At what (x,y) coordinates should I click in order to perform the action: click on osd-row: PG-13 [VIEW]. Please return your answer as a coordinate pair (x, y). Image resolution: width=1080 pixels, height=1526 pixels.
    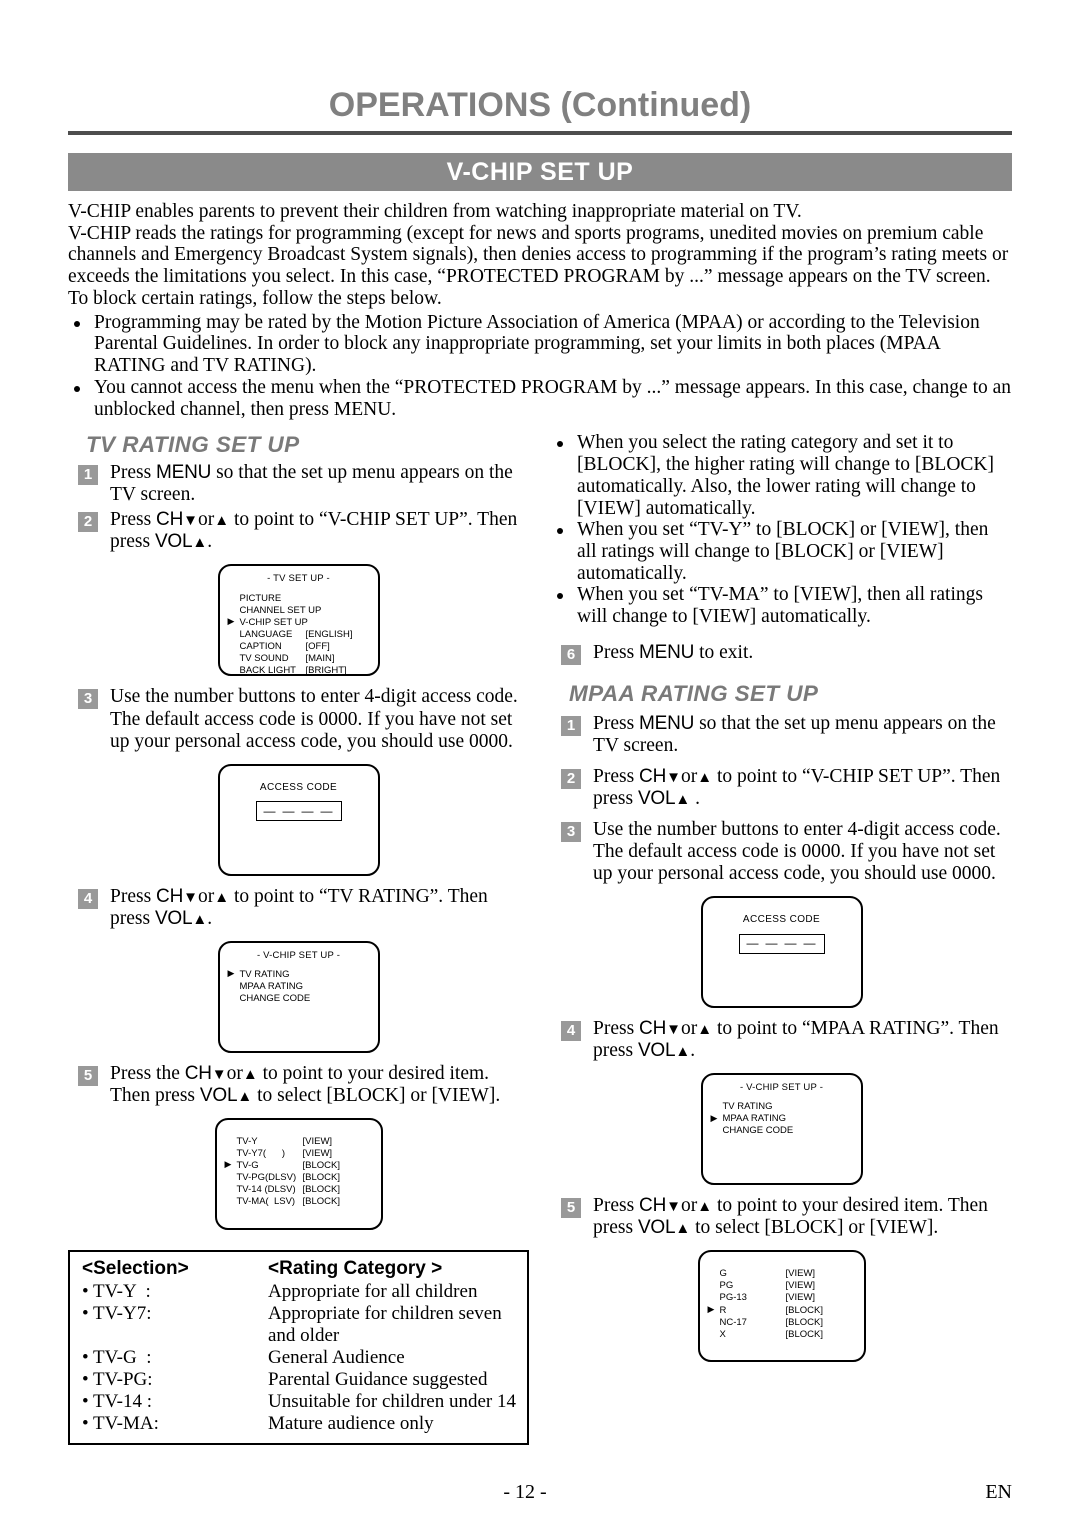
    Looking at the image, I should click on (792, 1298).